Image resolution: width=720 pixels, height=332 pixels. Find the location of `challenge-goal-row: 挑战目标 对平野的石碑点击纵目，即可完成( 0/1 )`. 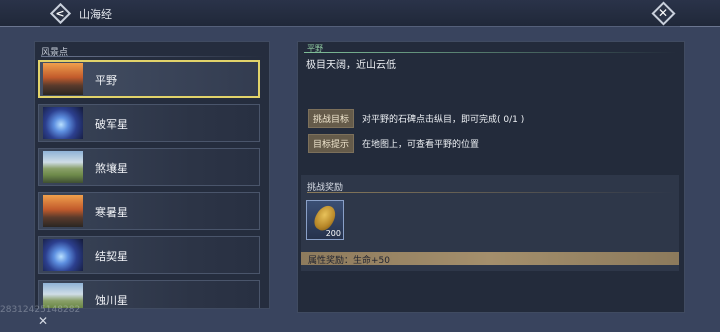

challenge-goal-row: 挑战目标 对平野的石碑点击纵目，即可完成( 0/1 ) is located at coordinates (416, 118).